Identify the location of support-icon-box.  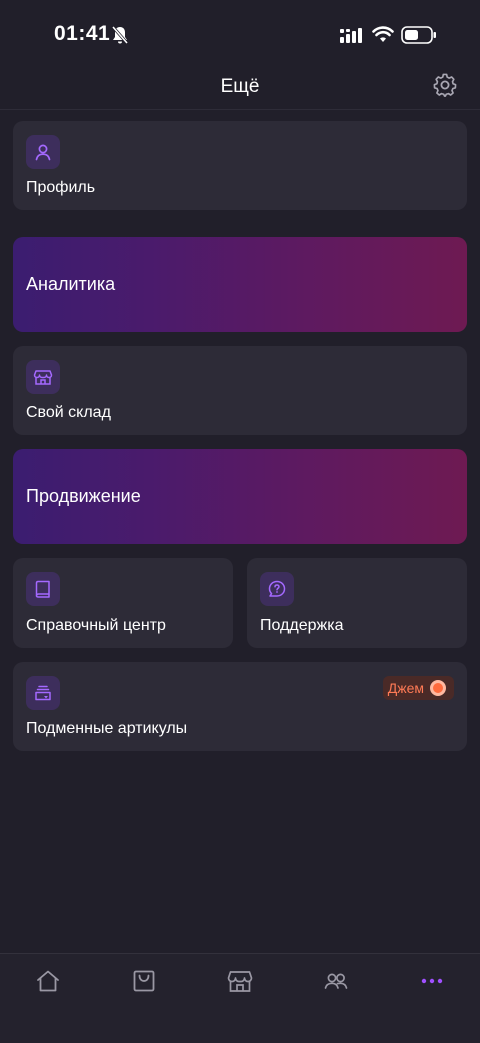
(277, 589).